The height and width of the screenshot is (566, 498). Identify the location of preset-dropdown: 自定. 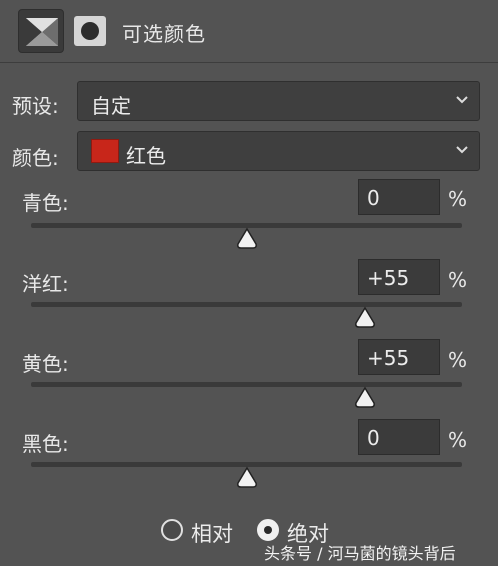
(278, 101).